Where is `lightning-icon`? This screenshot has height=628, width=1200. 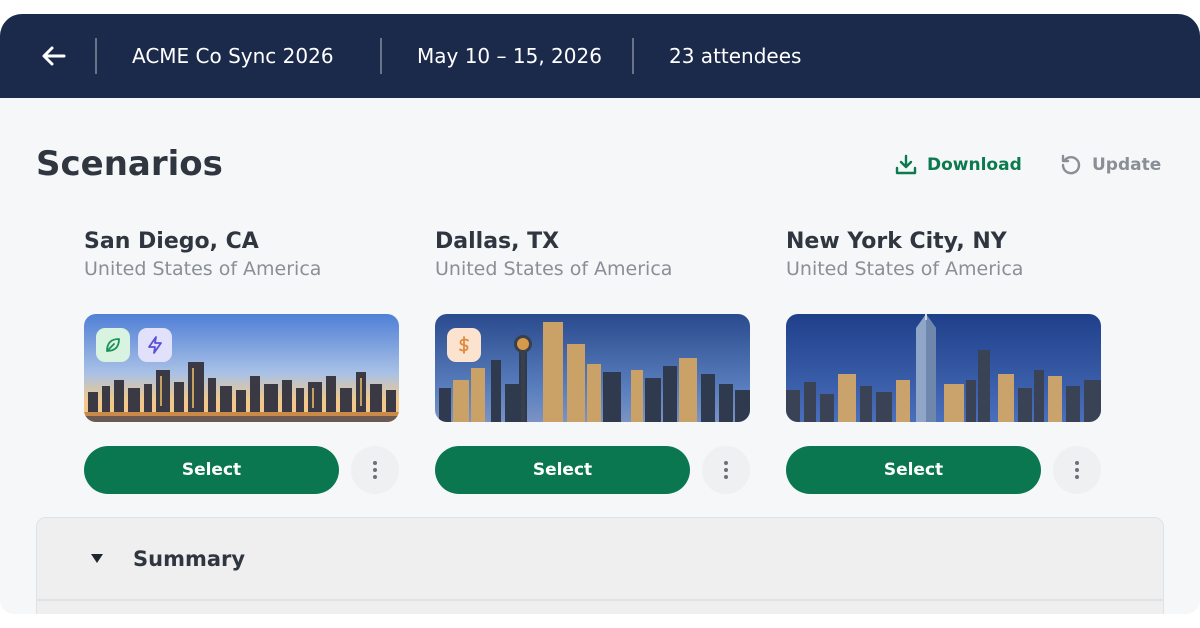
lightning-icon is located at coordinates (155, 345).